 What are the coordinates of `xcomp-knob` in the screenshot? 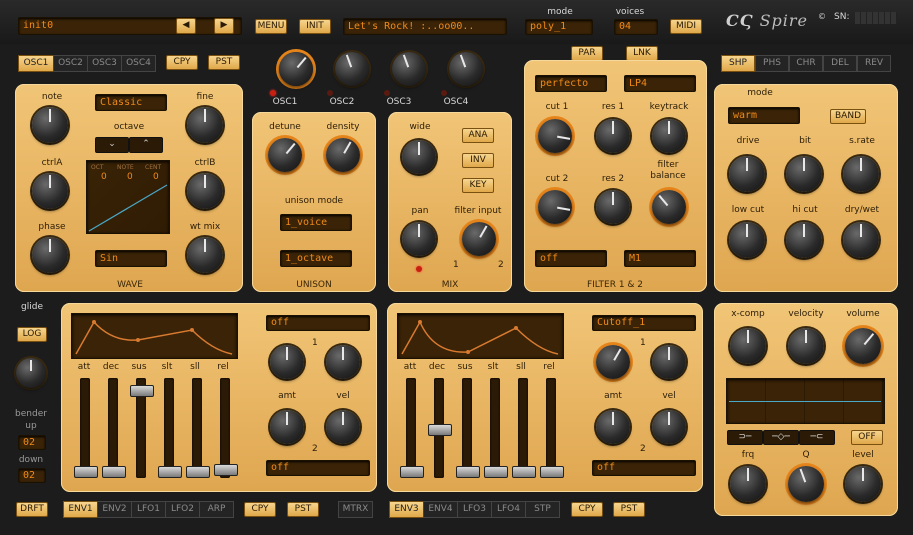 It's located at (748, 346).